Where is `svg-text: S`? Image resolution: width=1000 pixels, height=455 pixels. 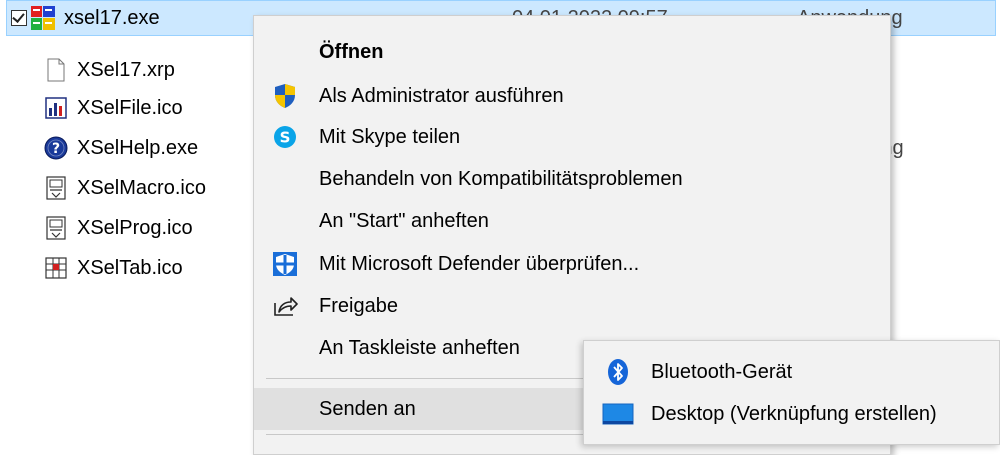
svg-text: S is located at coordinates (285, 138).